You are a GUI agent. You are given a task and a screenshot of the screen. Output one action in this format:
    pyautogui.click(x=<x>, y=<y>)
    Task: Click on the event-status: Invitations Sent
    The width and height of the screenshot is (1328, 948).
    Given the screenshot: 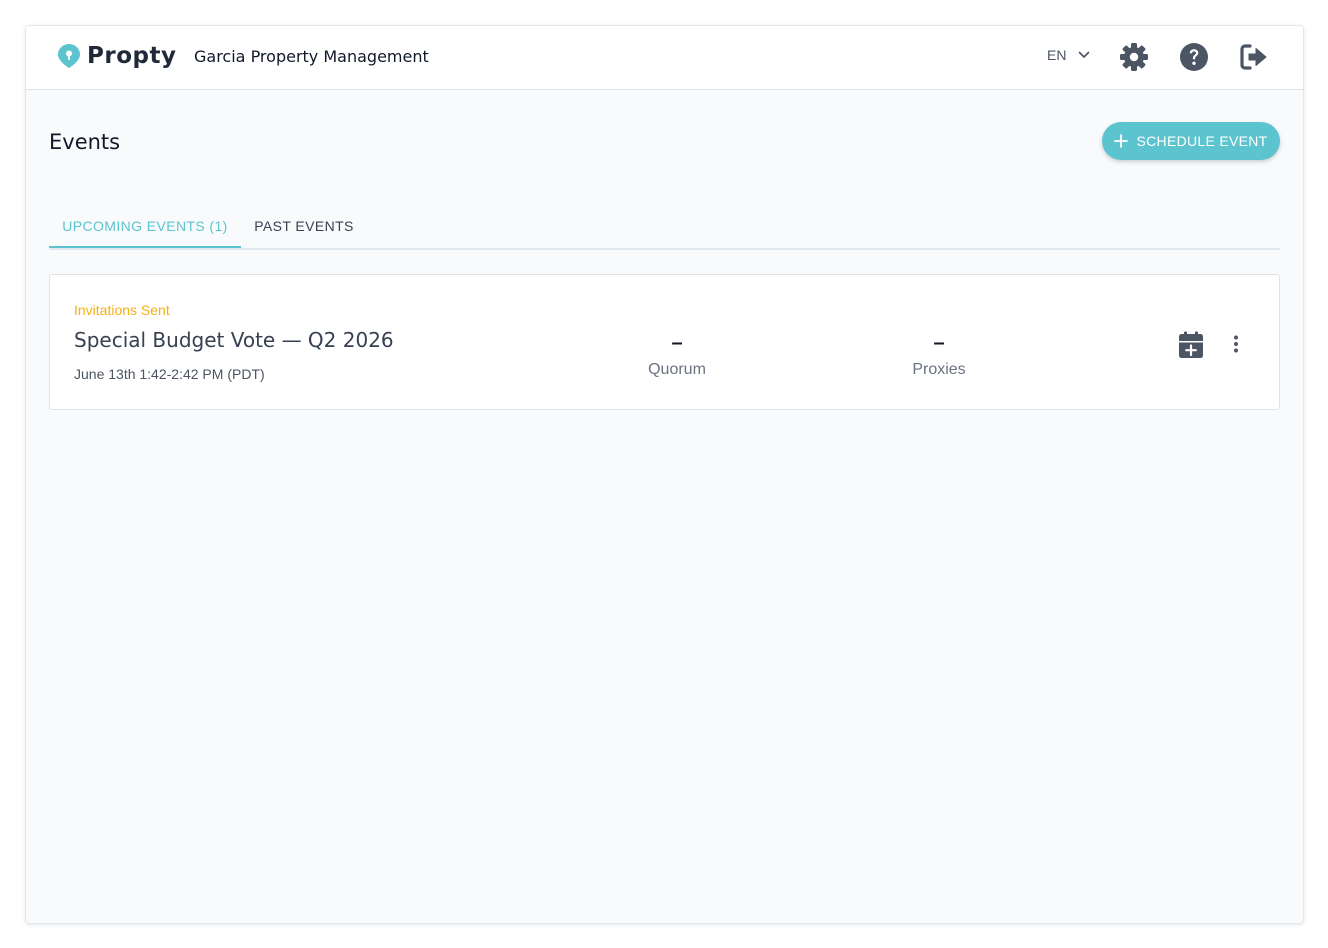 What is the action you would take?
    pyautogui.click(x=122, y=310)
    